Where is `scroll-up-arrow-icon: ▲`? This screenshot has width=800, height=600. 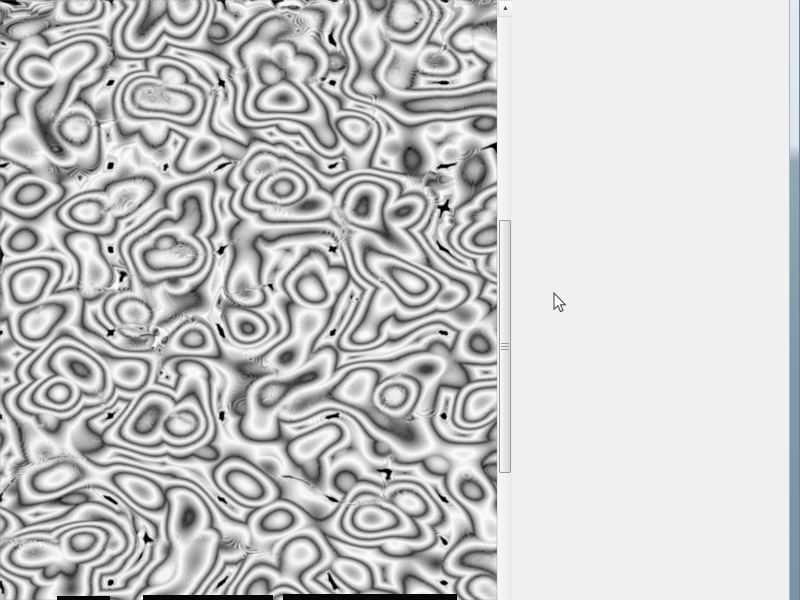 scroll-up-arrow-icon: ▲ is located at coordinates (505, 8).